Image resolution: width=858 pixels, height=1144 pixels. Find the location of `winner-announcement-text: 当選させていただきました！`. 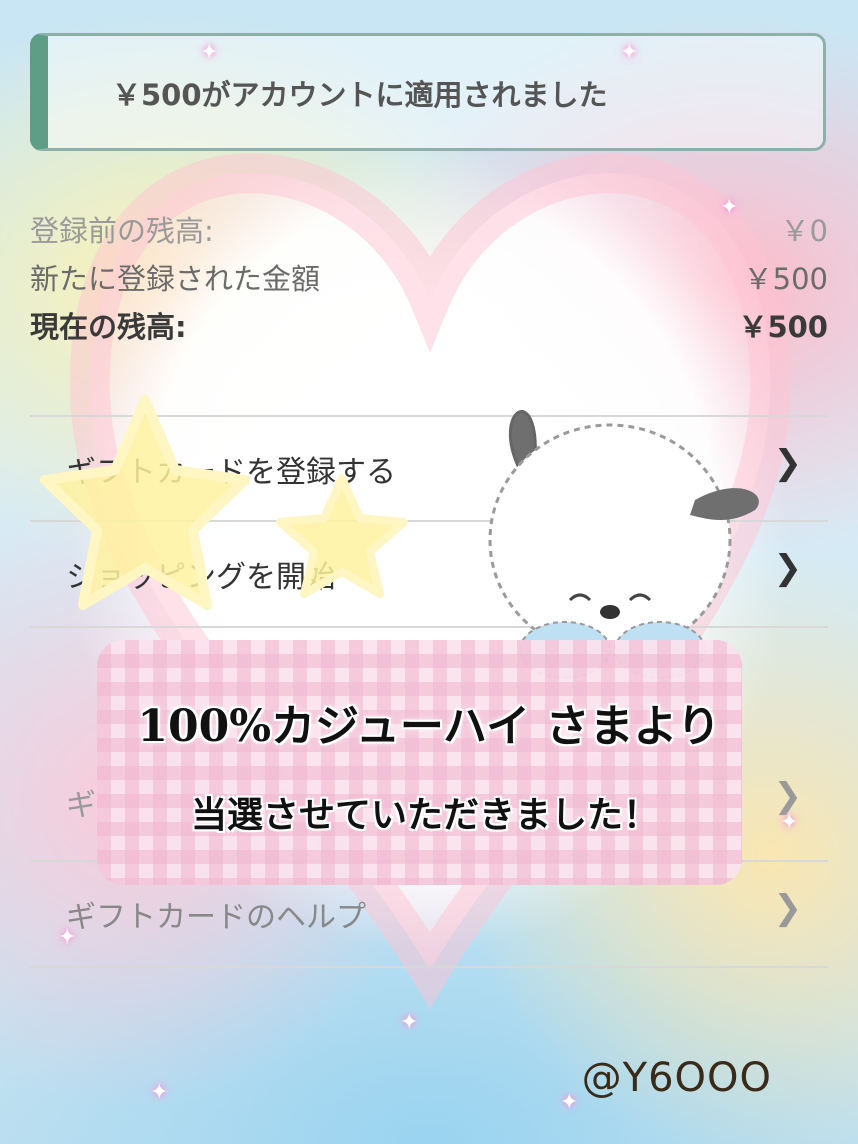

winner-announcement-text: 当選させていただきました！ is located at coordinates (424, 815).